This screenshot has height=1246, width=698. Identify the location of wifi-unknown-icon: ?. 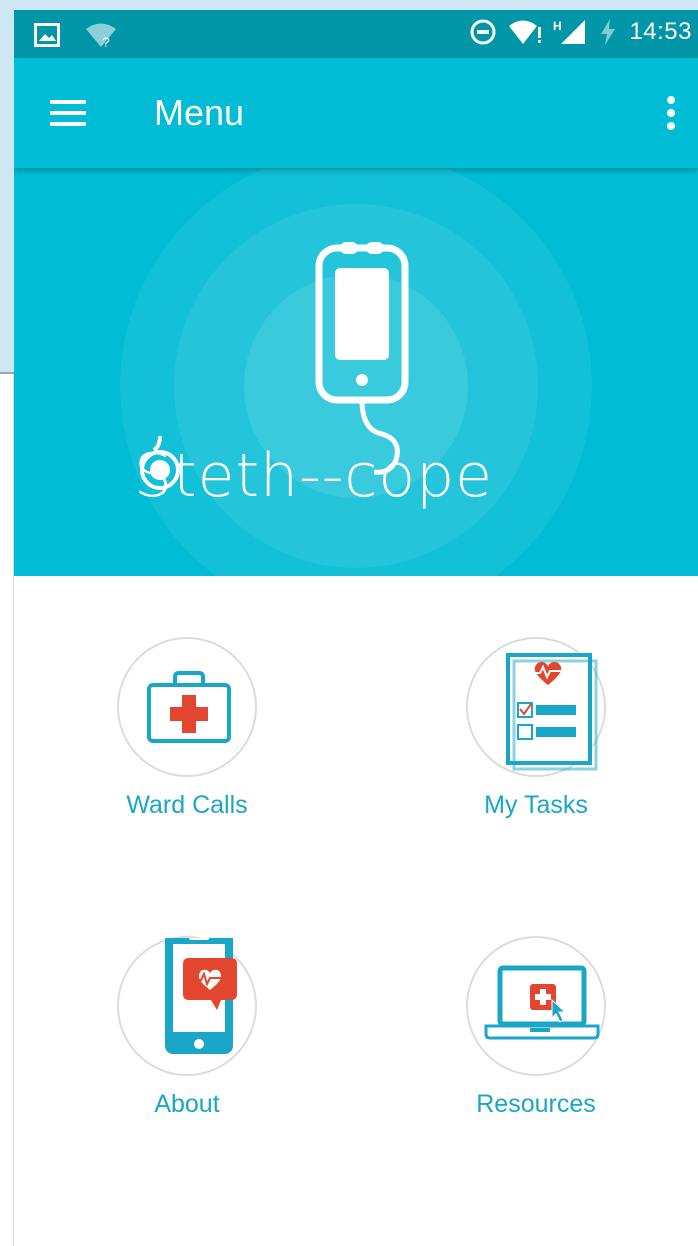
(101, 35).